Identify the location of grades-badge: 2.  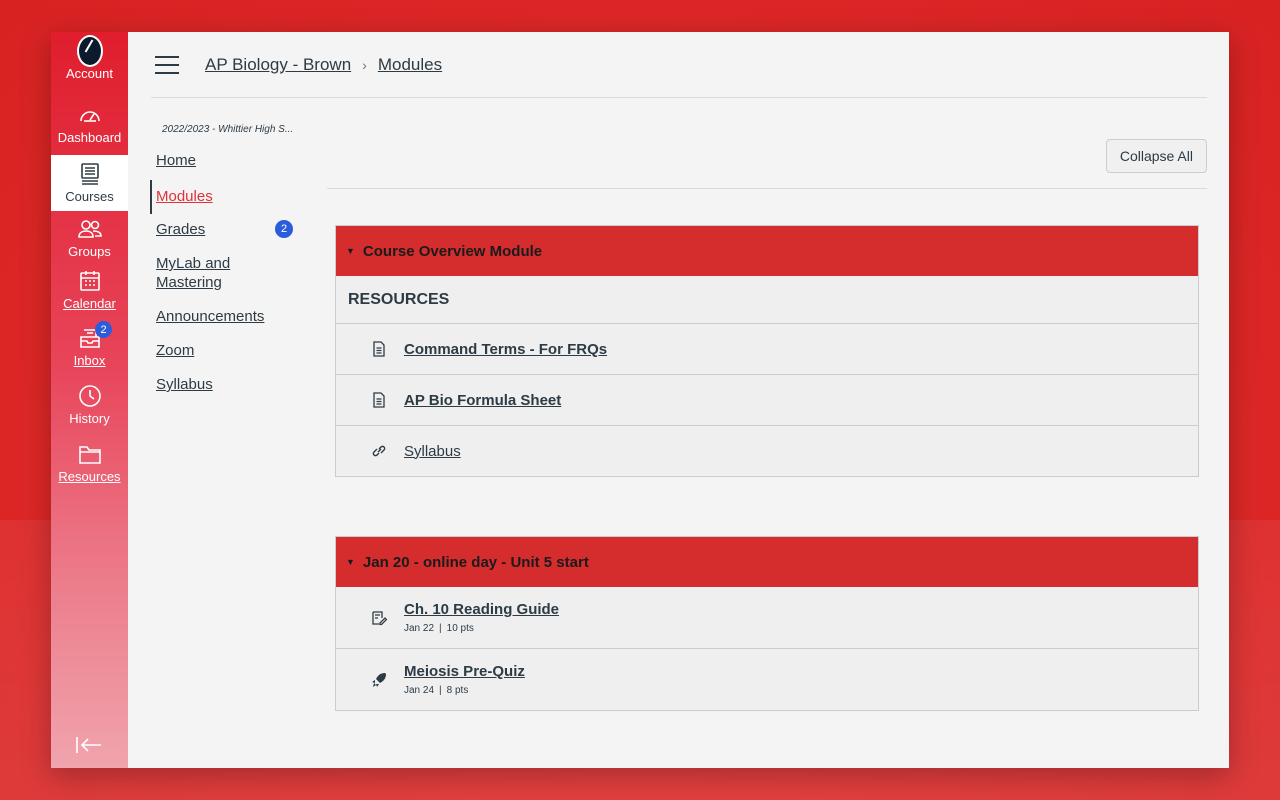
(284, 229).